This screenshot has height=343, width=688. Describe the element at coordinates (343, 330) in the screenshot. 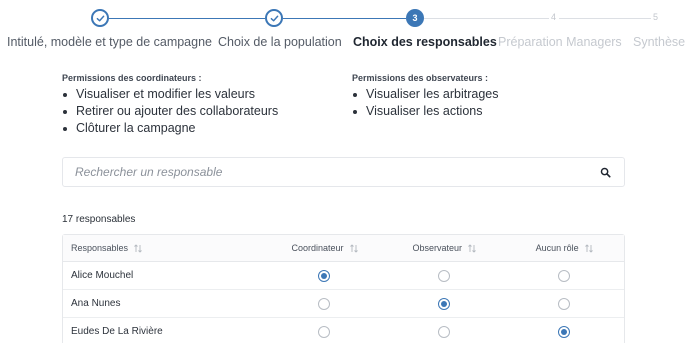

I see `table-row: Eudes De La Rivière` at that location.